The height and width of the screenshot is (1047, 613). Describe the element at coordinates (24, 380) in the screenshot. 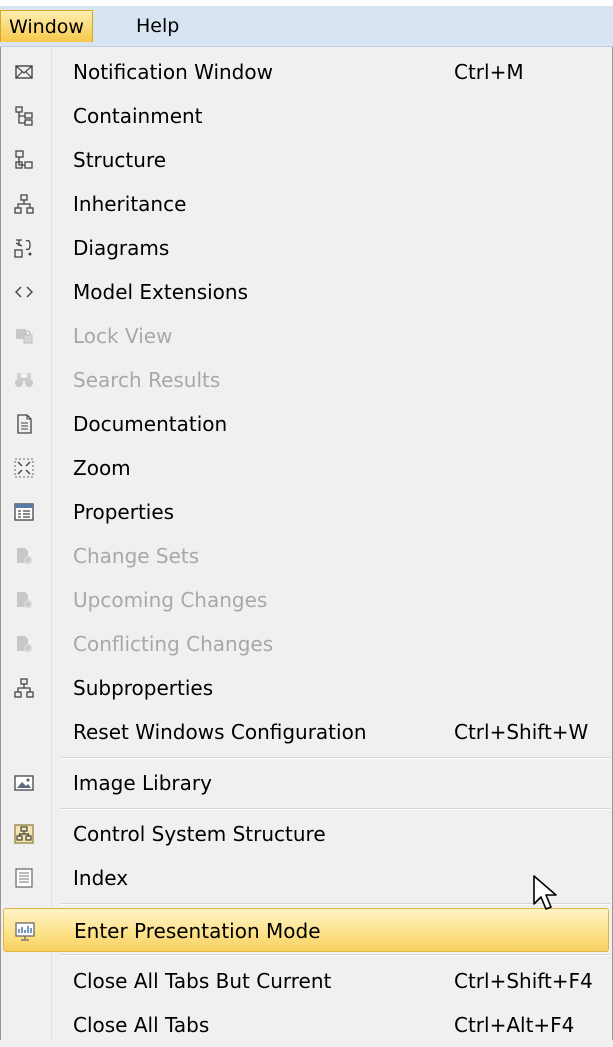

I see `binoculars-icon` at that location.